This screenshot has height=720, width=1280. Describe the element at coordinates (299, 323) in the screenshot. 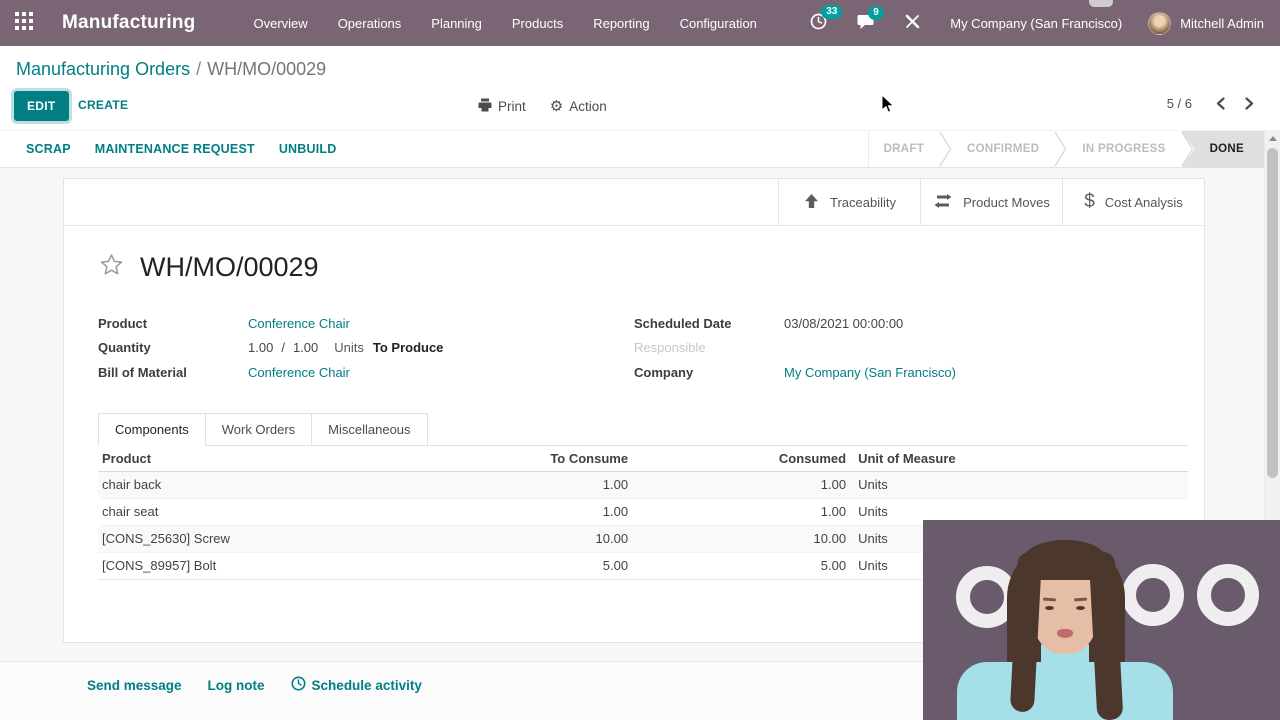

I see `product-link: Conference Chair` at that location.